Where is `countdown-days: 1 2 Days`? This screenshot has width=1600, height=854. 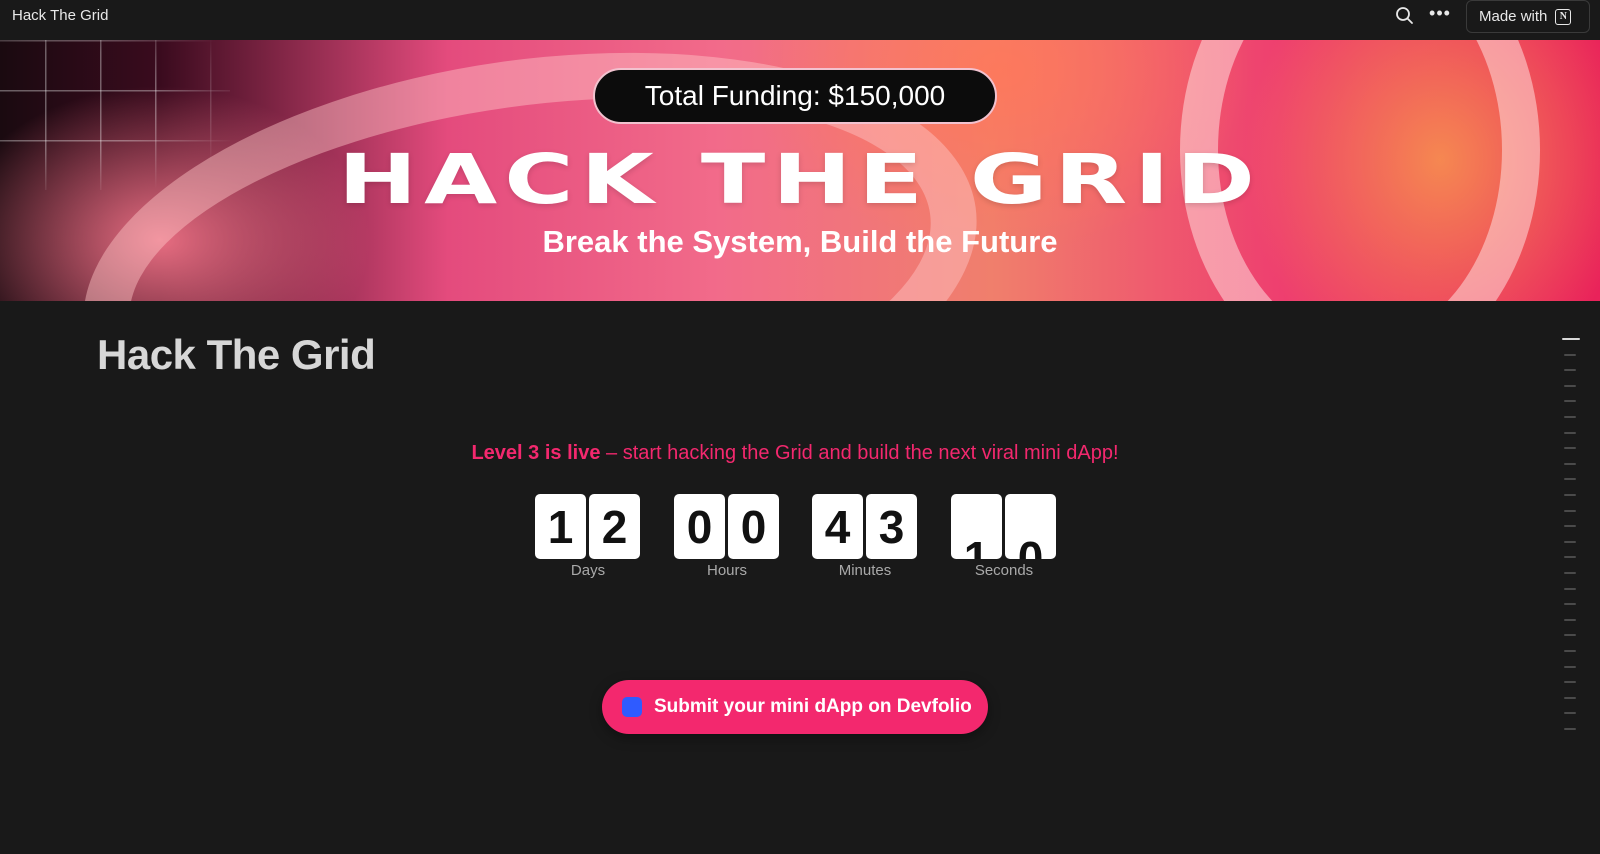 countdown-days: 1 2 Days is located at coordinates (588, 539).